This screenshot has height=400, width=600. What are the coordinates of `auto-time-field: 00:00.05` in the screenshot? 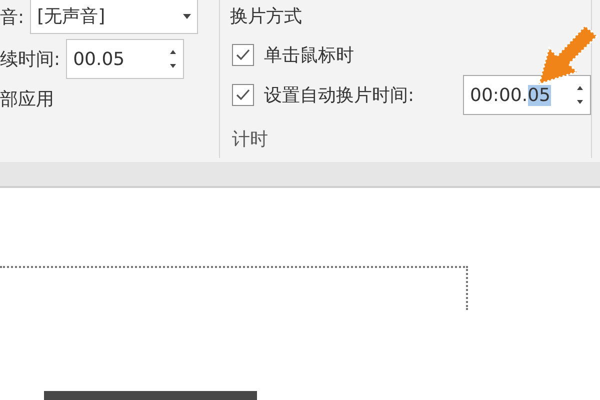 It's located at (527, 95).